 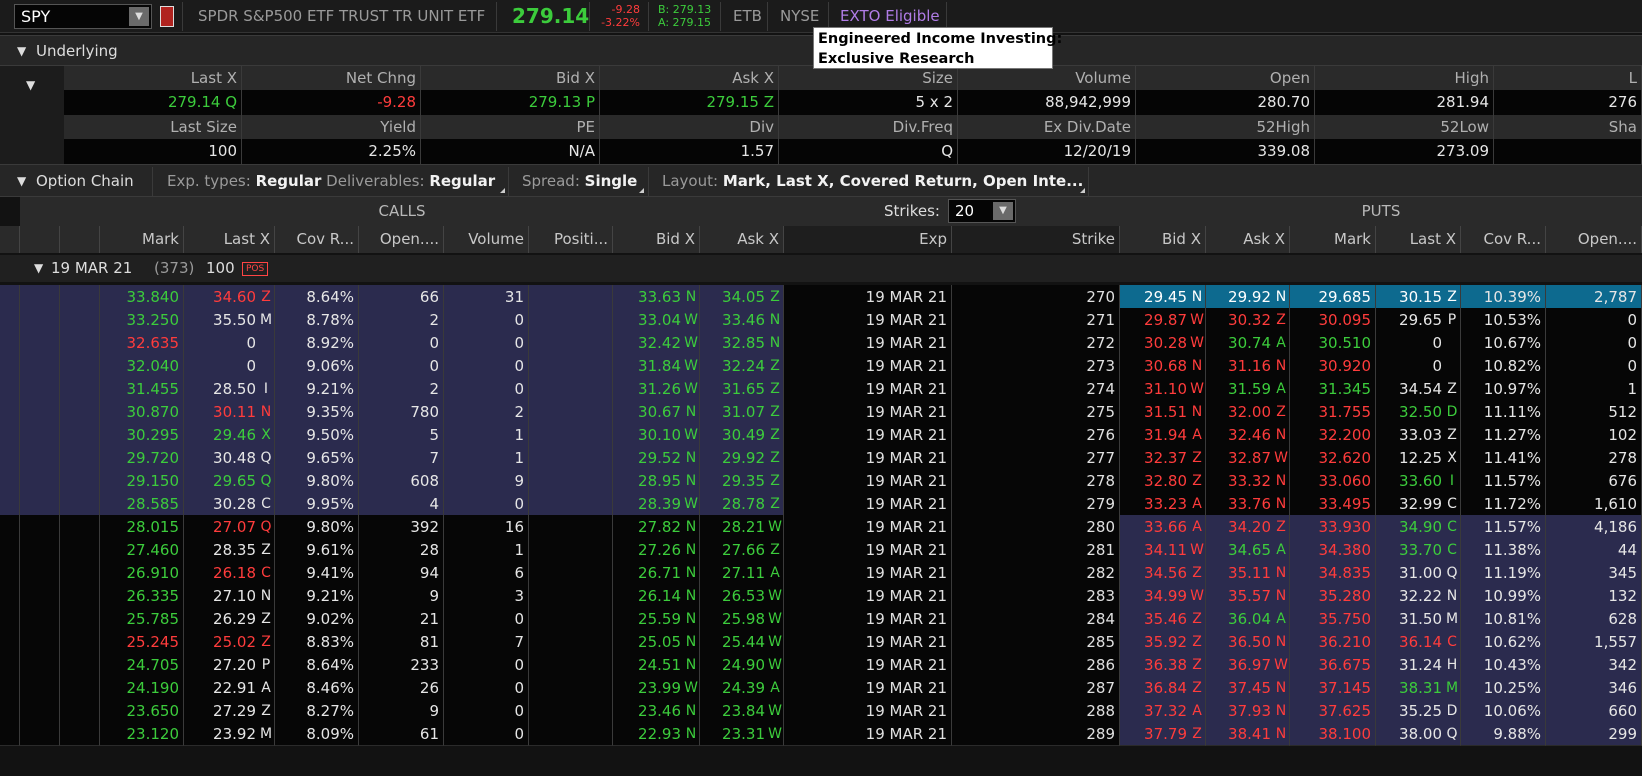 What do you see at coordinates (229, 239) in the screenshot?
I see `column-header-last-x: Last X` at bounding box center [229, 239].